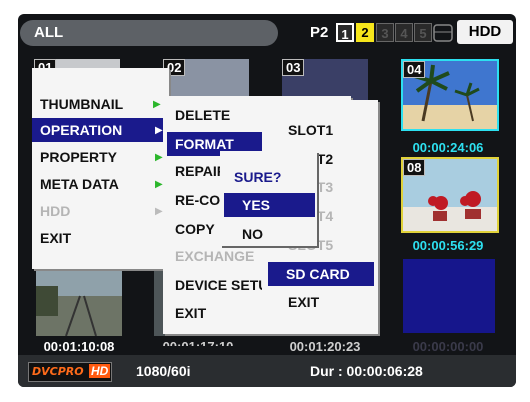  Describe the element at coordinates (49, 32) in the screenshot. I see `mode-label: ALL` at that location.